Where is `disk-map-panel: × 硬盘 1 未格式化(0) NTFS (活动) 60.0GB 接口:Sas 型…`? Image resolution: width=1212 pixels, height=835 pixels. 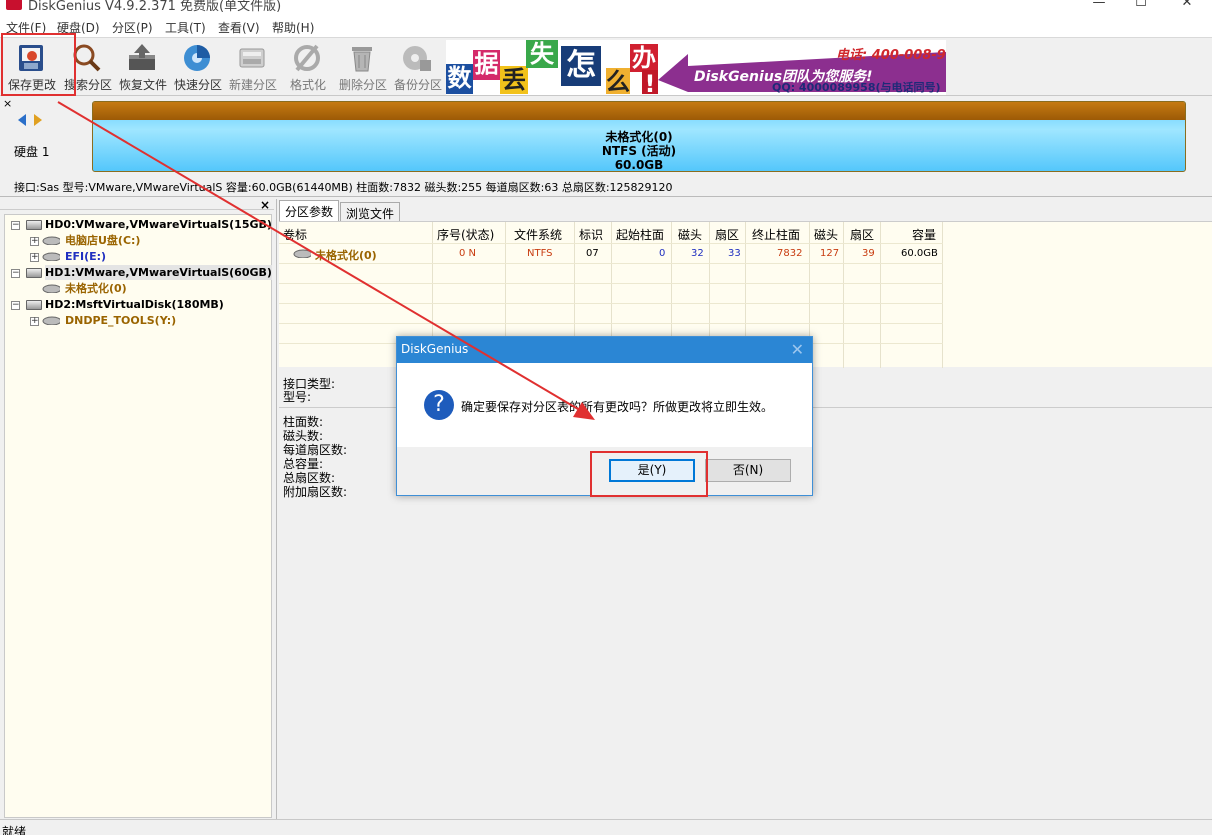 disk-map-panel: × 硬盘 1 未格式化(0) NTFS (活动) 60.0GB 接口:Sas 型… is located at coordinates (606, 147).